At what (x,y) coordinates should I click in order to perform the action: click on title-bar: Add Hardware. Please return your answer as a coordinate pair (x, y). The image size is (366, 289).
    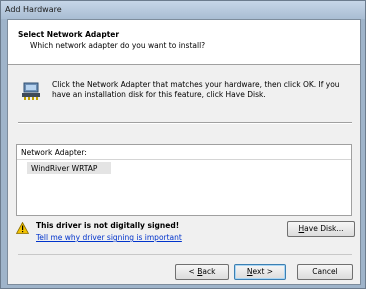
    Looking at the image, I should click on (183, 10).